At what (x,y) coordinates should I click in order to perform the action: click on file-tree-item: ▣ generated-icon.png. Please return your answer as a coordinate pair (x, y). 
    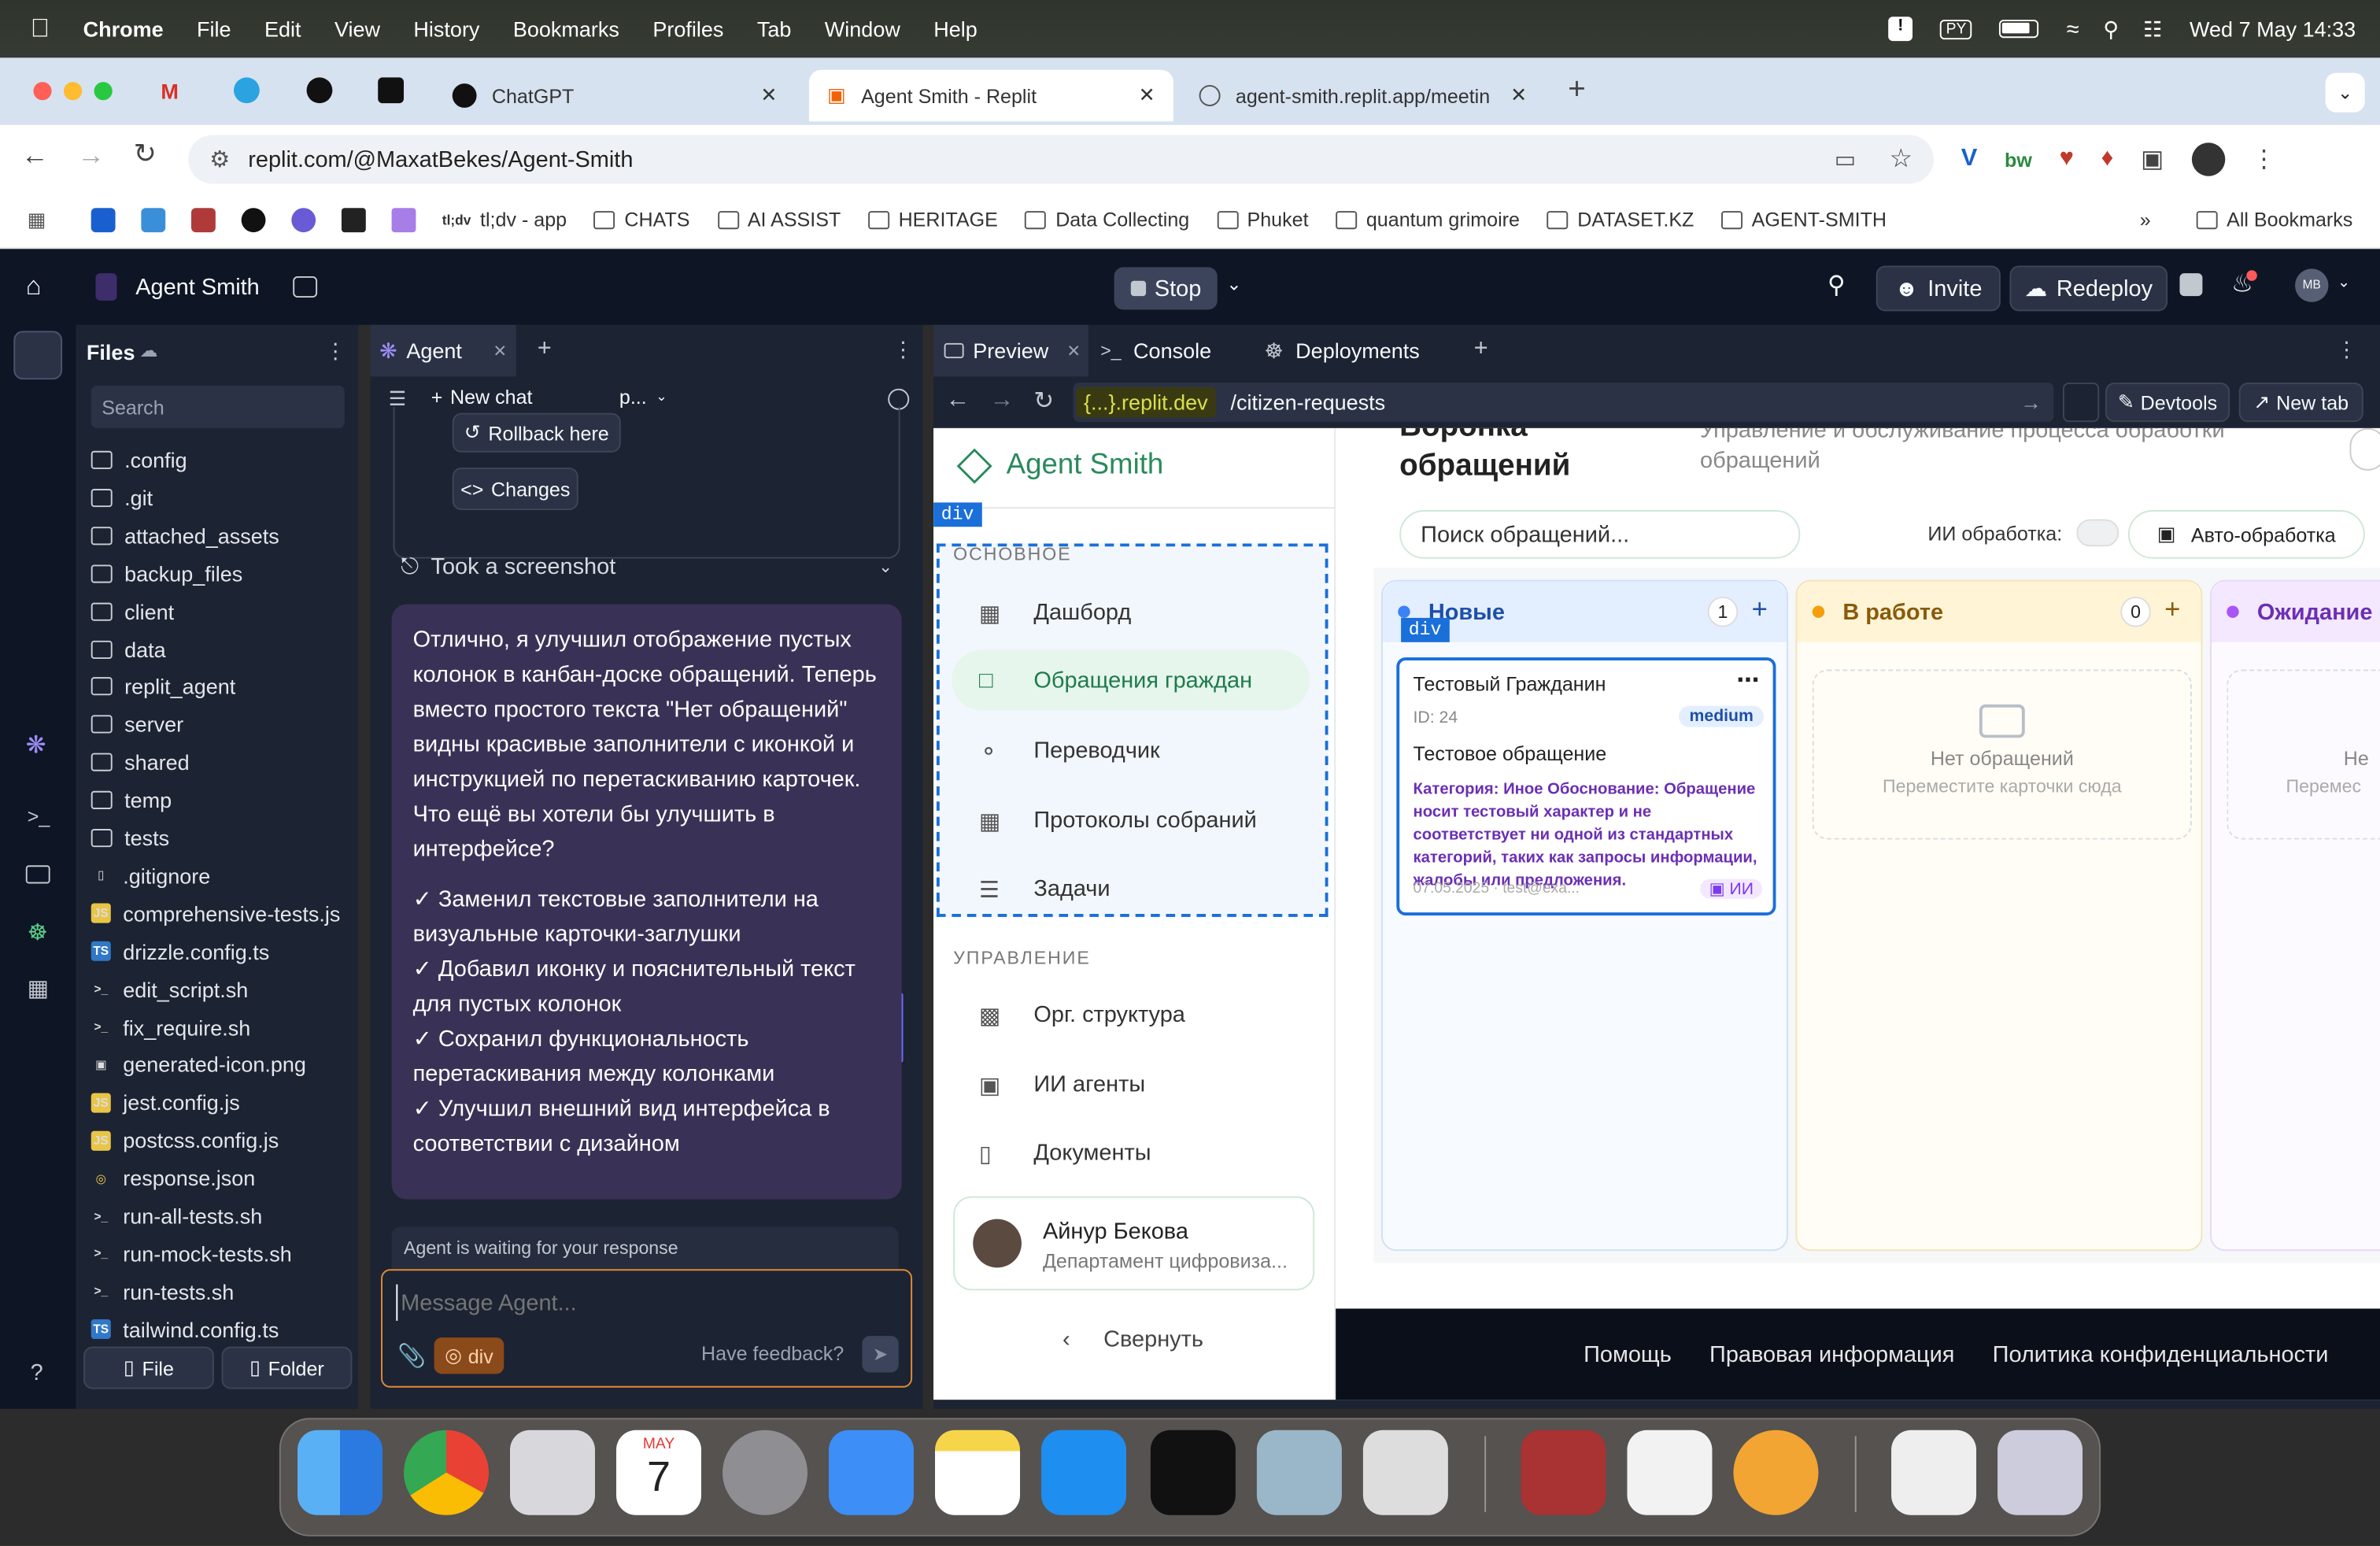
    Looking at the image, I should click on (198, 1064).